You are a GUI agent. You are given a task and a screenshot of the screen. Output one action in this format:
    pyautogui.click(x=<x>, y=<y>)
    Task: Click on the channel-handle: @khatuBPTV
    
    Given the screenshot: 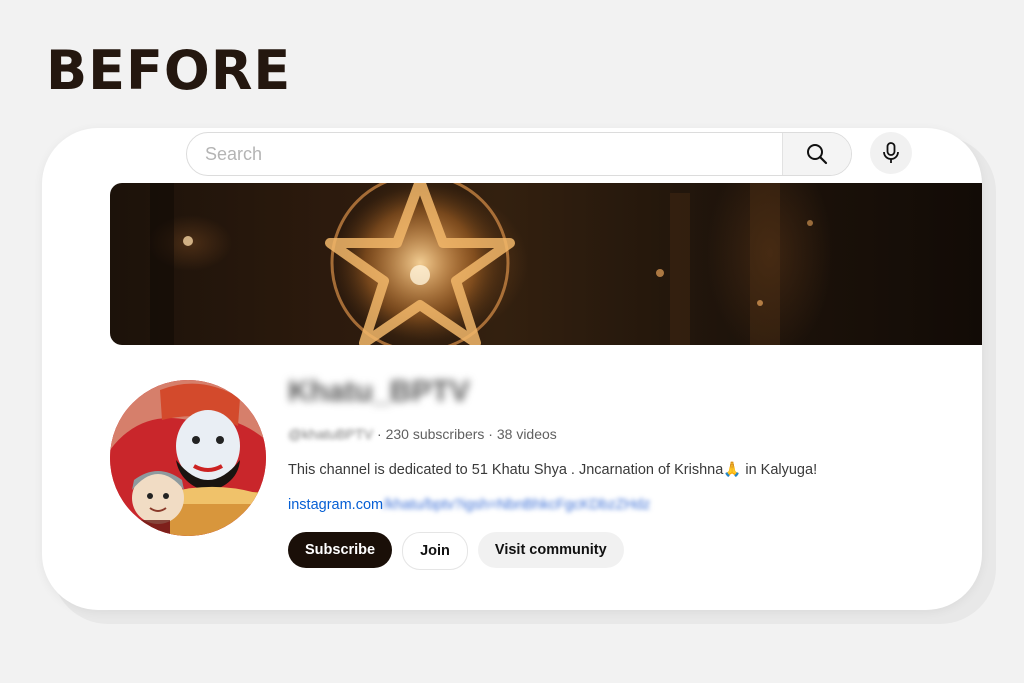 What is the action you would take?
    pyautogui.click(x=330, y=434)
    